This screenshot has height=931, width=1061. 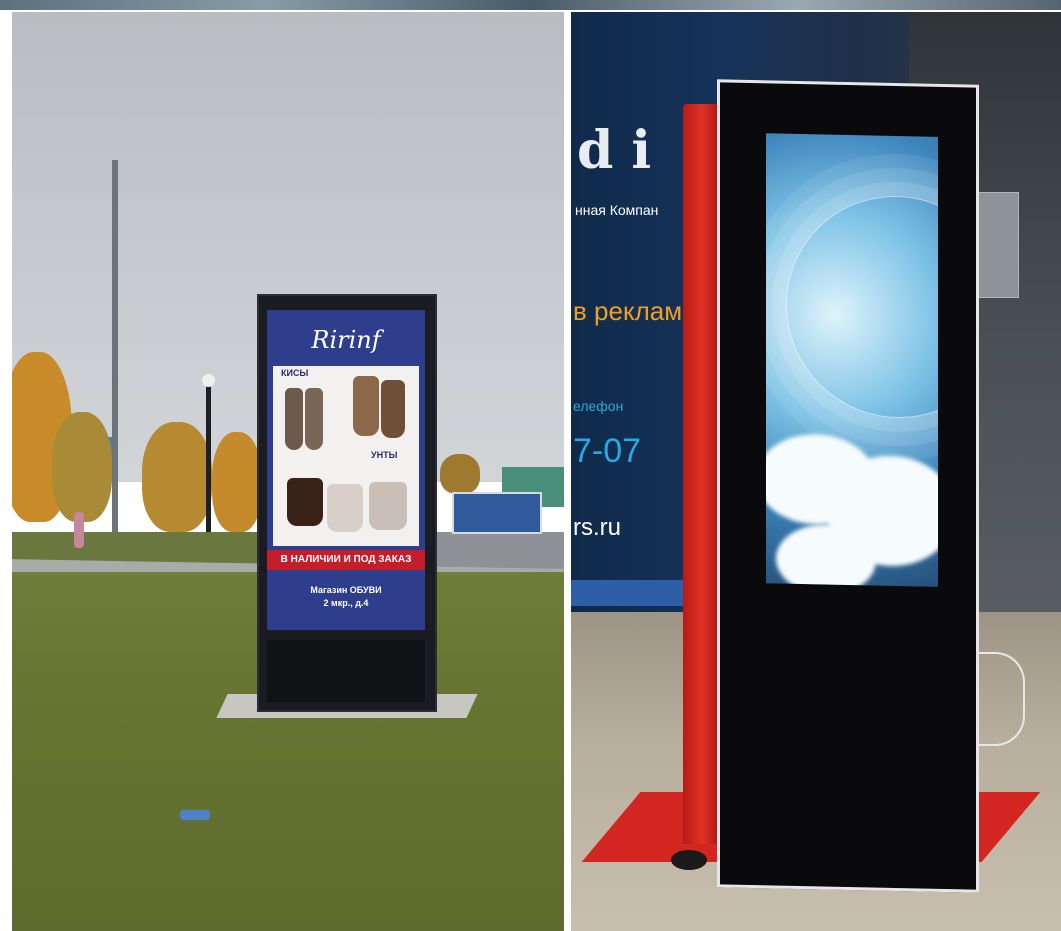 I want to click on screen-image-spider-web, so click(x=852, y=360).